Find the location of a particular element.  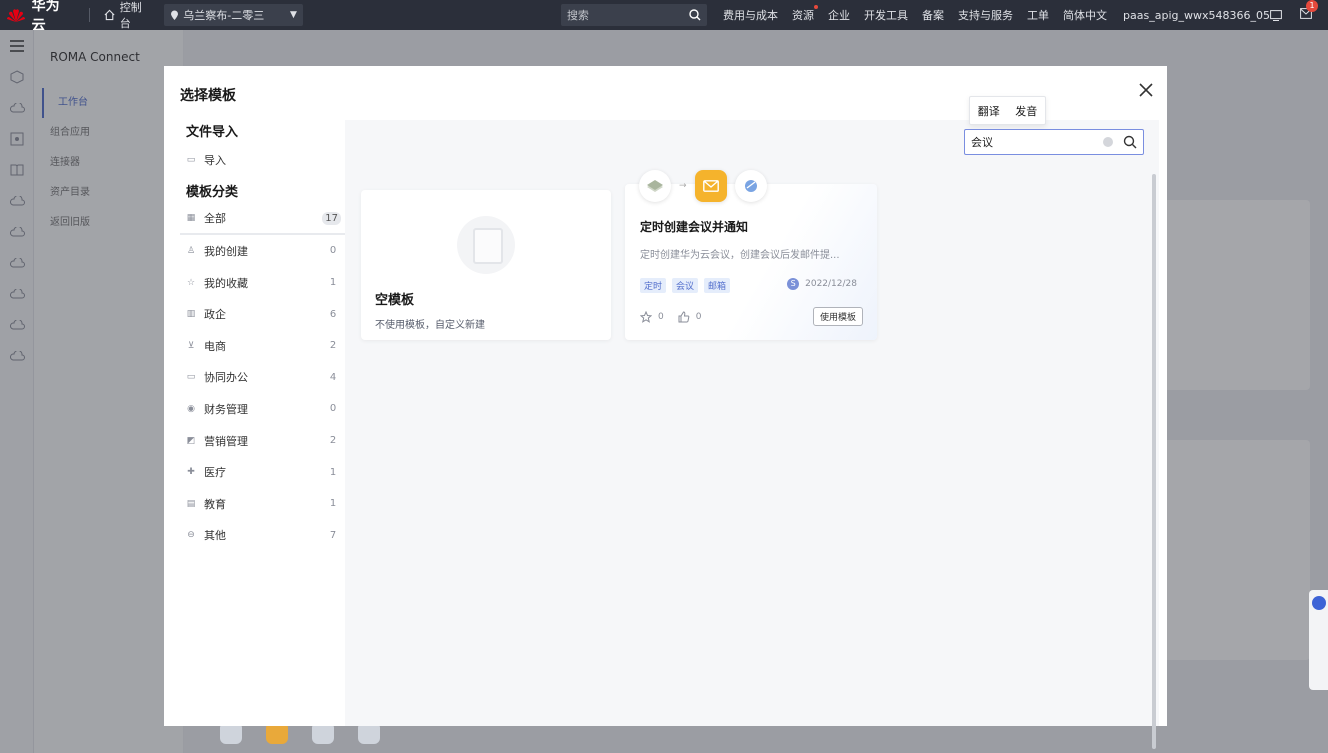

nav-link-devtools: 开发工具 is located at coordinates (886, 15).